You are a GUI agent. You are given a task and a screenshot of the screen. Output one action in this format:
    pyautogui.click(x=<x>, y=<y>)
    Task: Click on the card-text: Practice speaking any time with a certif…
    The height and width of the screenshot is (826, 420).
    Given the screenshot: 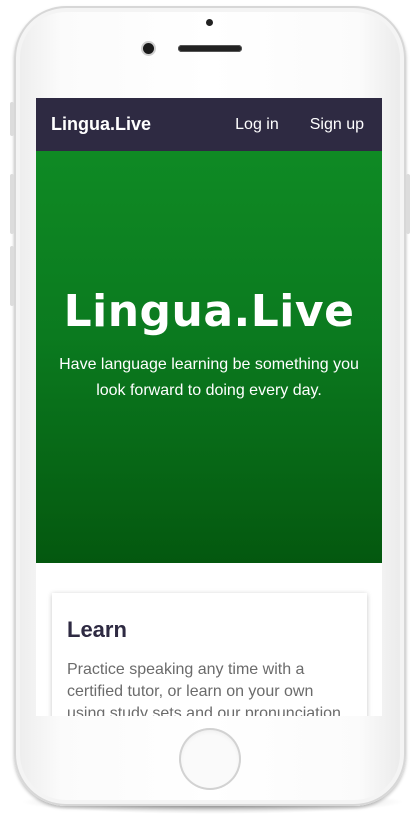 What is the action you would take?
    pyautogui.click(x=204, y=688)
    